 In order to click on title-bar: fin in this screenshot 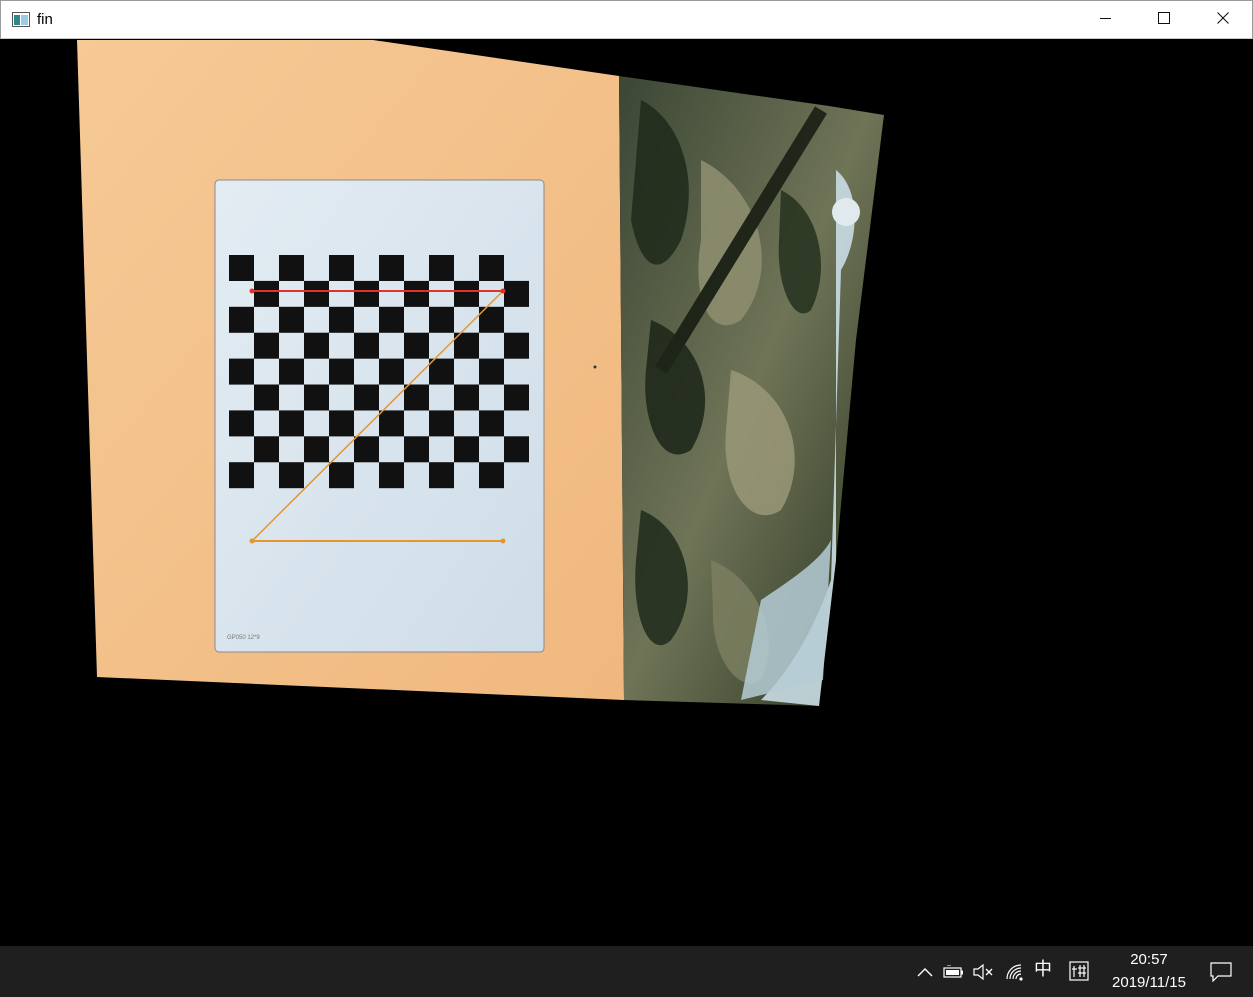, I will do `click(626, 19)`.